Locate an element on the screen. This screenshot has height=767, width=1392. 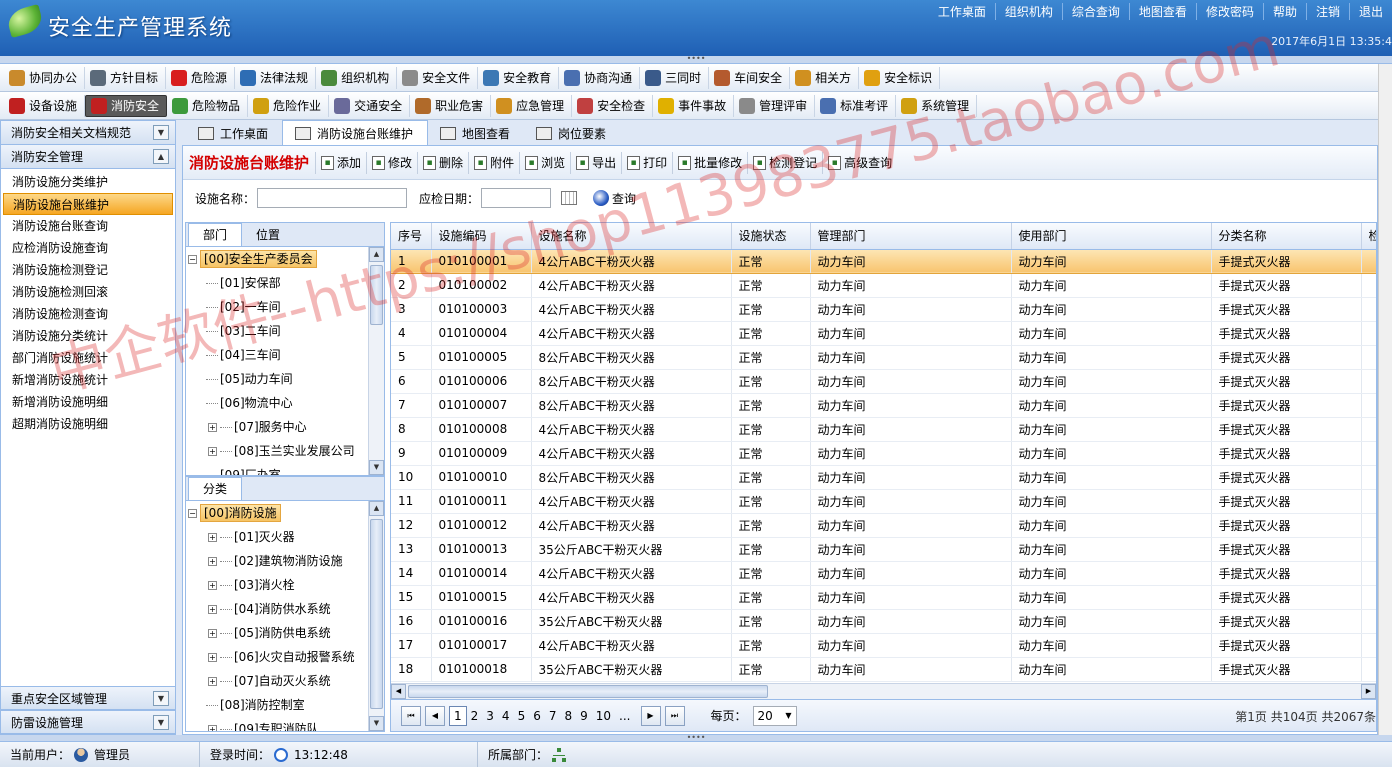
tree-node: [02]一车间 is located at coordinates (277, 307).